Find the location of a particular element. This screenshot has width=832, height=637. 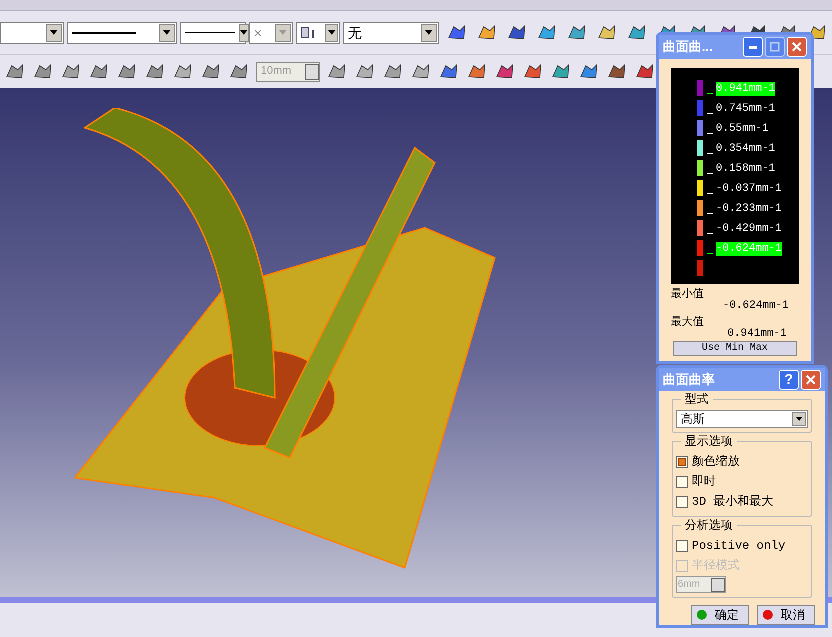

minimize-icon is located at coordinates (753, 47).